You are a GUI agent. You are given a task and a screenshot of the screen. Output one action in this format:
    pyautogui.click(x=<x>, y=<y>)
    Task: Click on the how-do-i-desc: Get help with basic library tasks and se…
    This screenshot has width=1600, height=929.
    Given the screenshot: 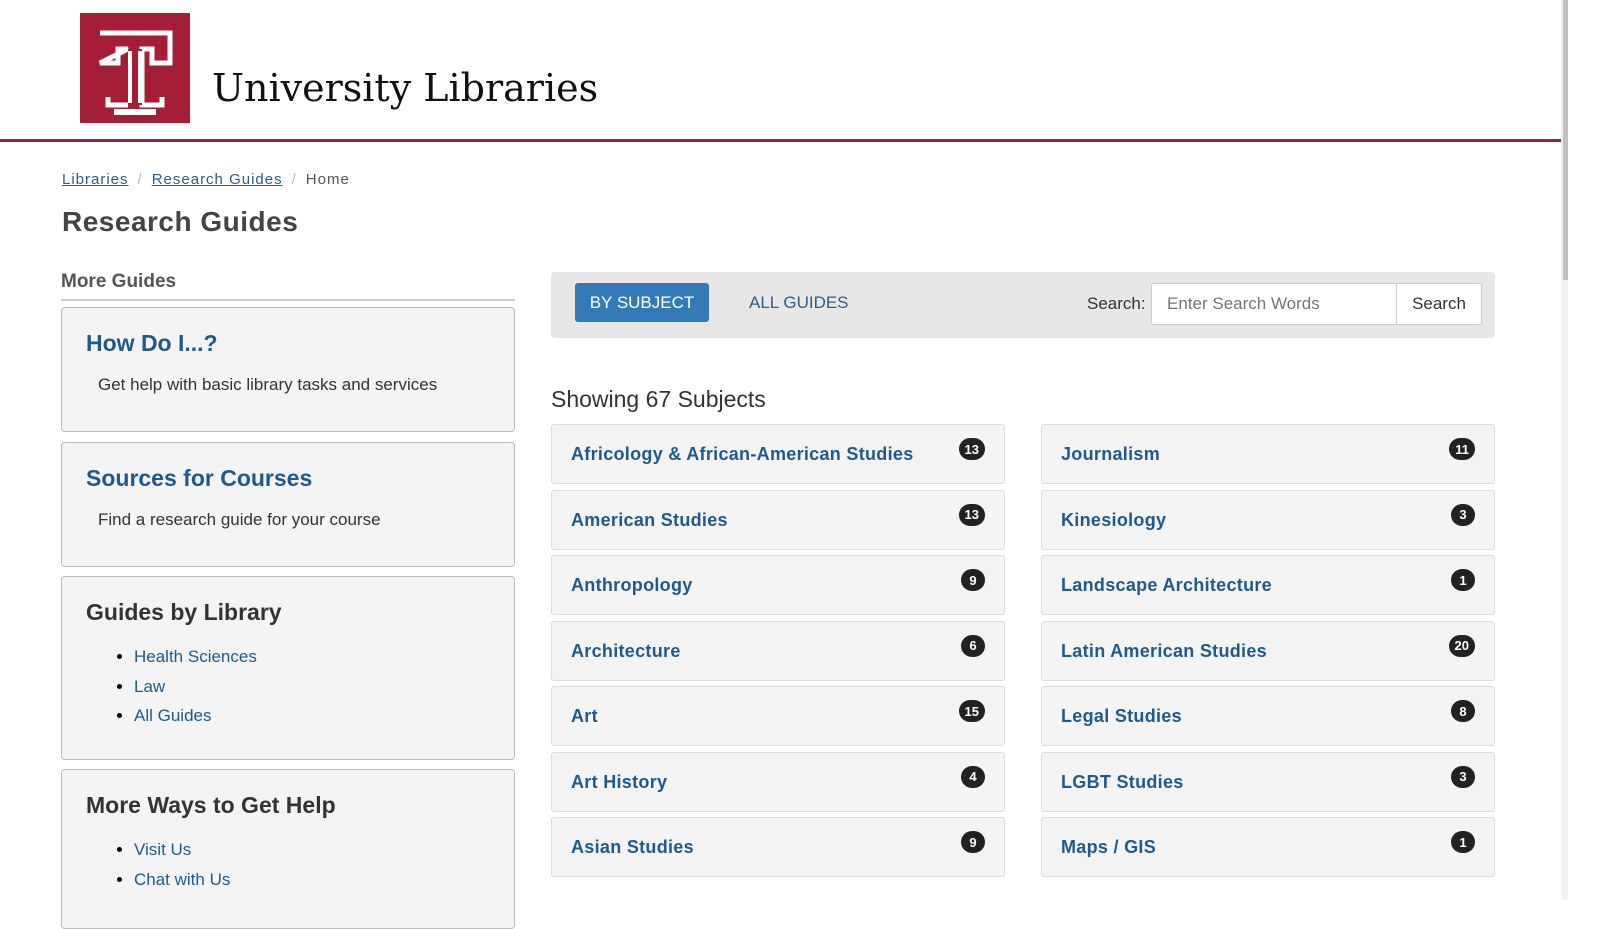 What is the action you would take?
    pyautogui.click(x=268, y=384)
    